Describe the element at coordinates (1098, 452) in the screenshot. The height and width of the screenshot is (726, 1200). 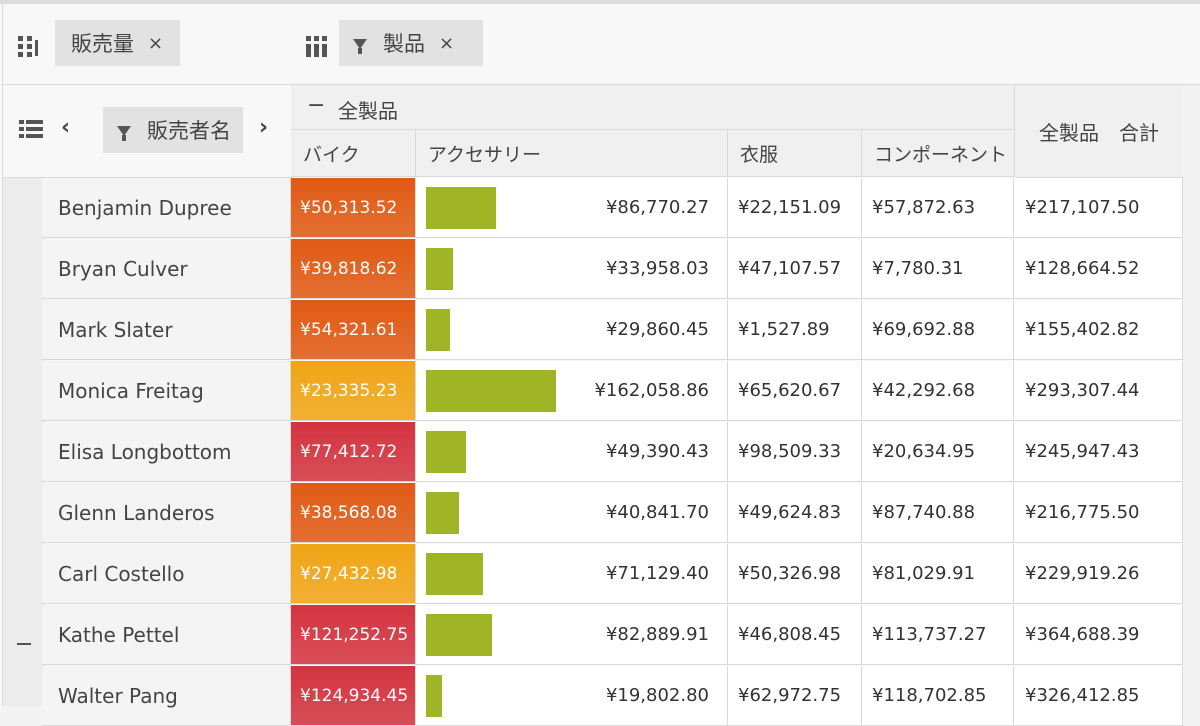
I see `total-cell: ¥245,947.43` at that location.